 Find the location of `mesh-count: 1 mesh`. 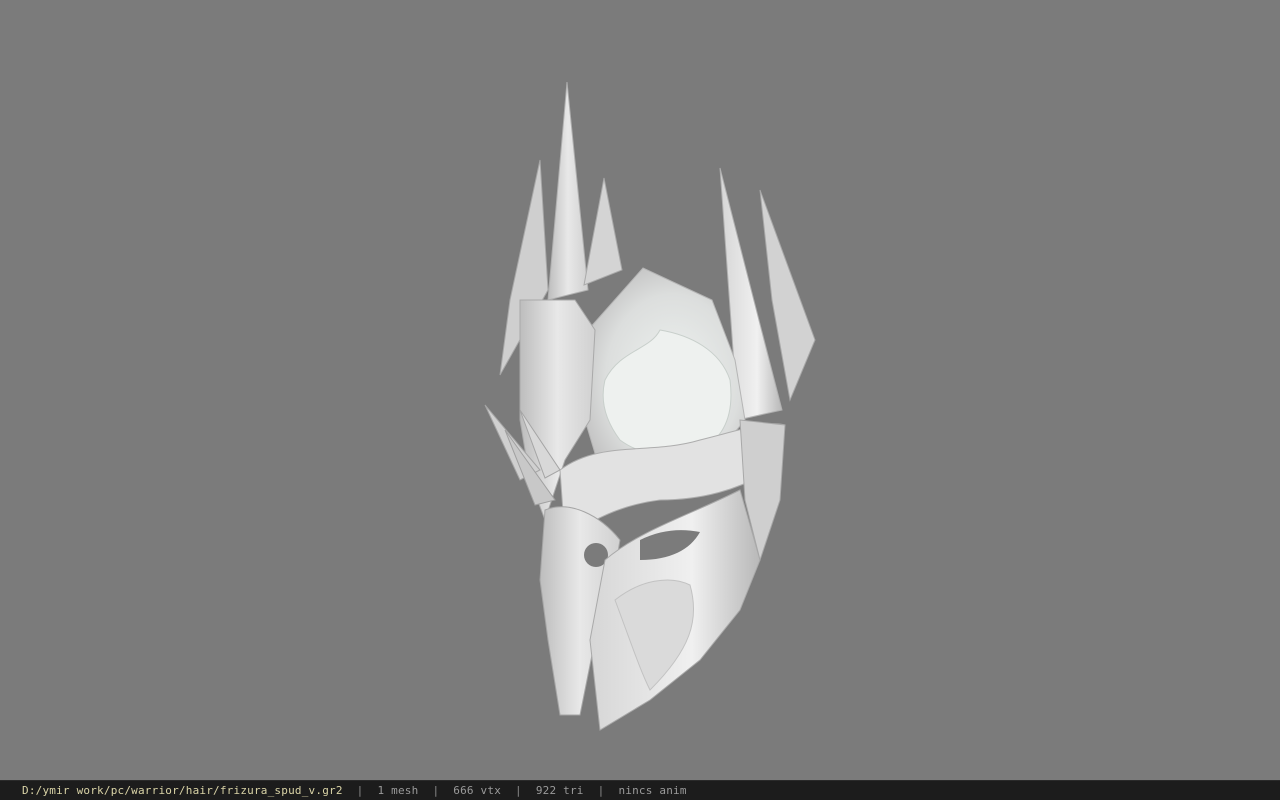

mesh-count: 1 mesh is located at coordinates (398, 790).